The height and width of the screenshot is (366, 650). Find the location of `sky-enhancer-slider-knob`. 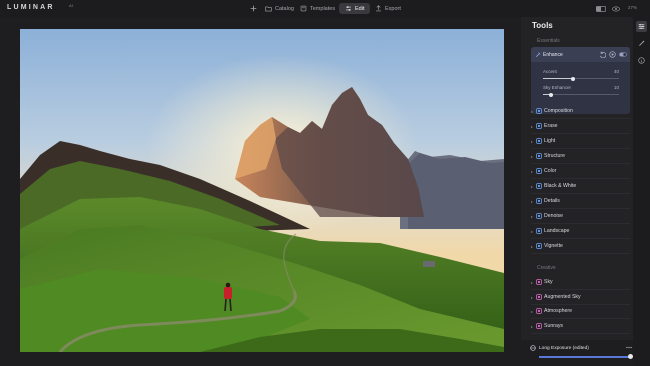

sky-enhancer-slider-knob is located at coordinates (550, 94).